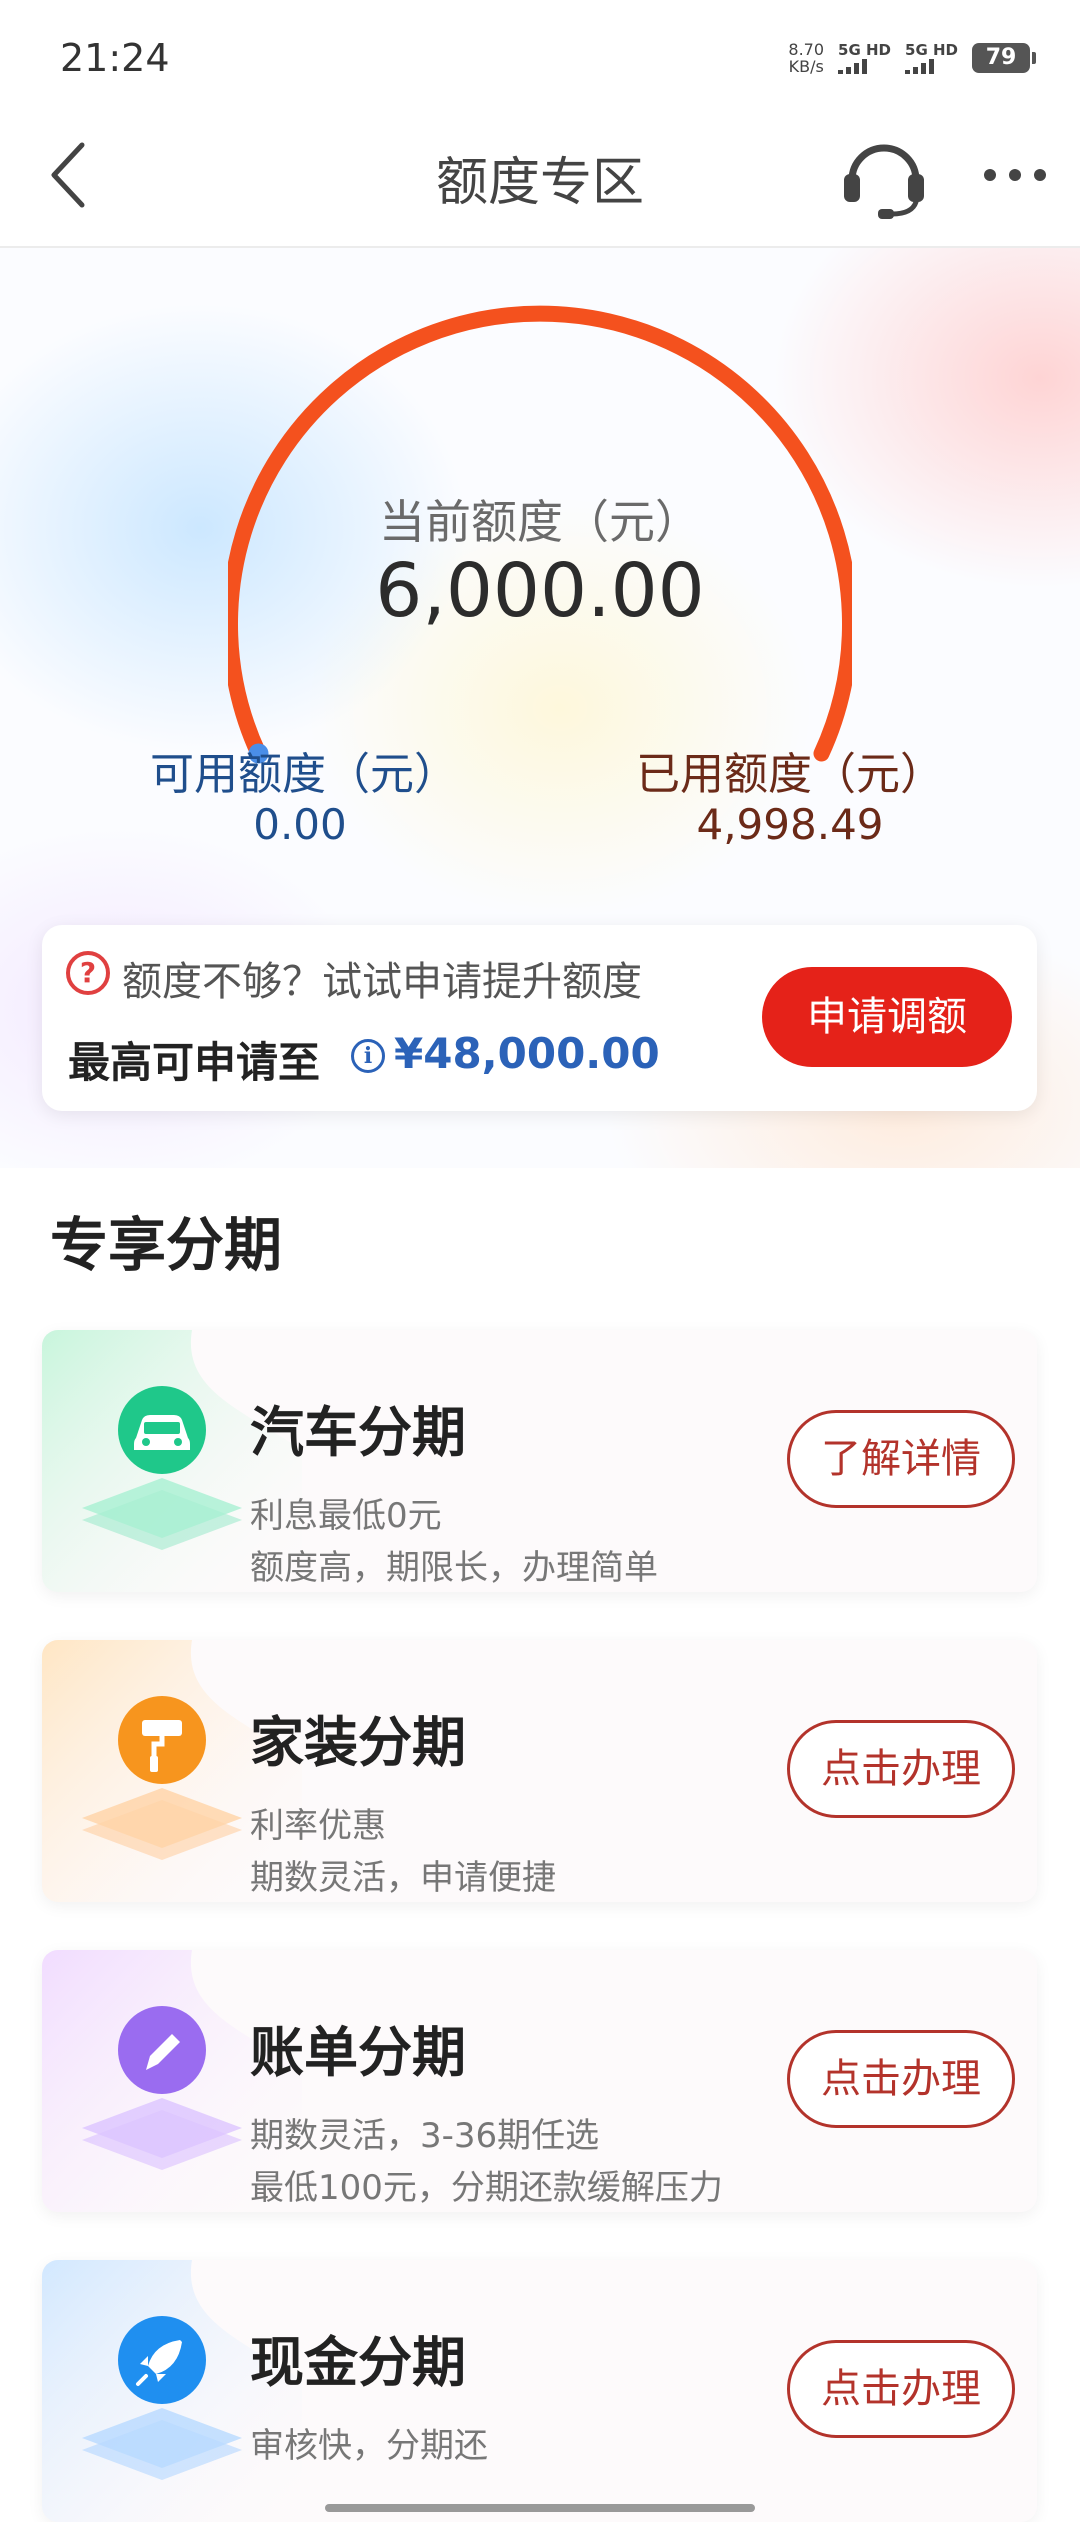  Describe the element at coordinates (454, 1568) in the screenshot. I see `card-desc-2: 额度高，期限长，办理简单` at that location.